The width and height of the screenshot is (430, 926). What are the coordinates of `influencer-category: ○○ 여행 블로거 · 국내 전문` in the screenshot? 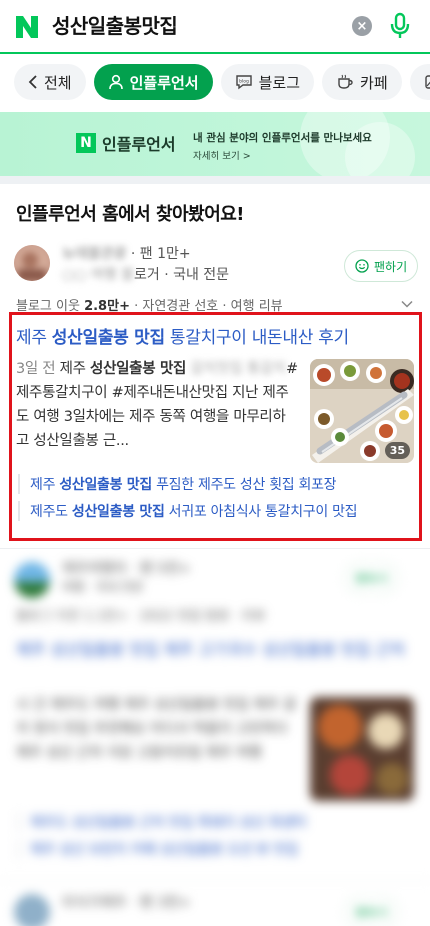 It's located at (145, 274).